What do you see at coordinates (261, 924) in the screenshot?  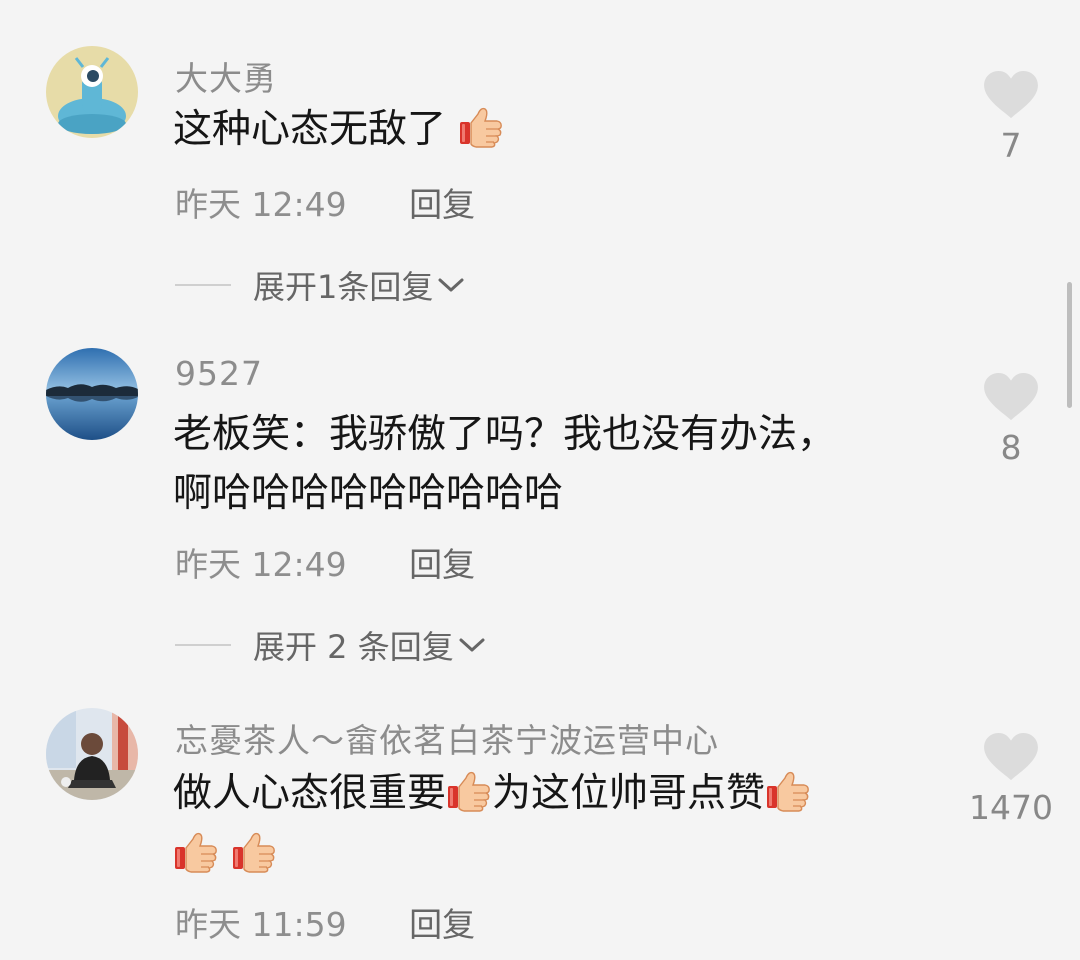 I see `timestamp: 昨天 11:59` at bounding box center [261, 924].